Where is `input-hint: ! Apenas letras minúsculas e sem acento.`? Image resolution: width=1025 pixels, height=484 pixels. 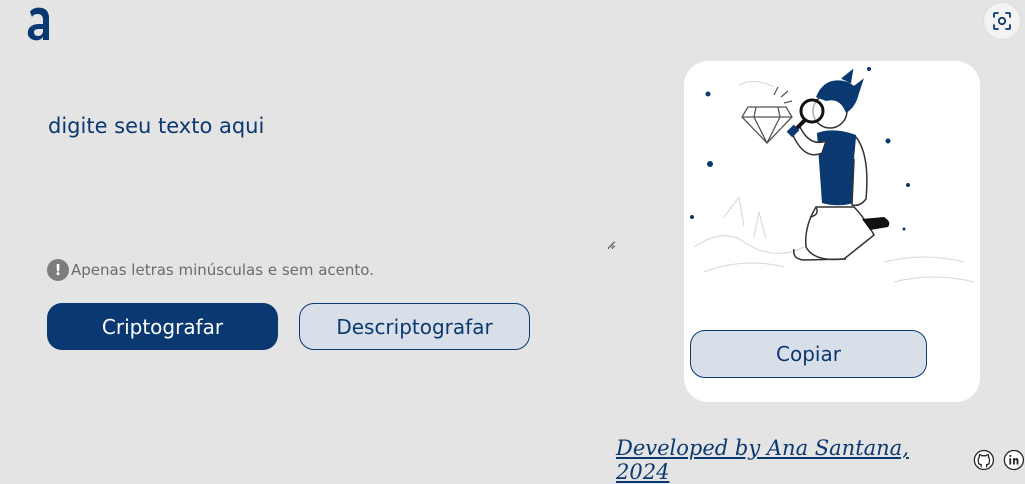 input-hint: ! Apenas letras minúsculas e sem acento. is located at coordinates (210, 270).